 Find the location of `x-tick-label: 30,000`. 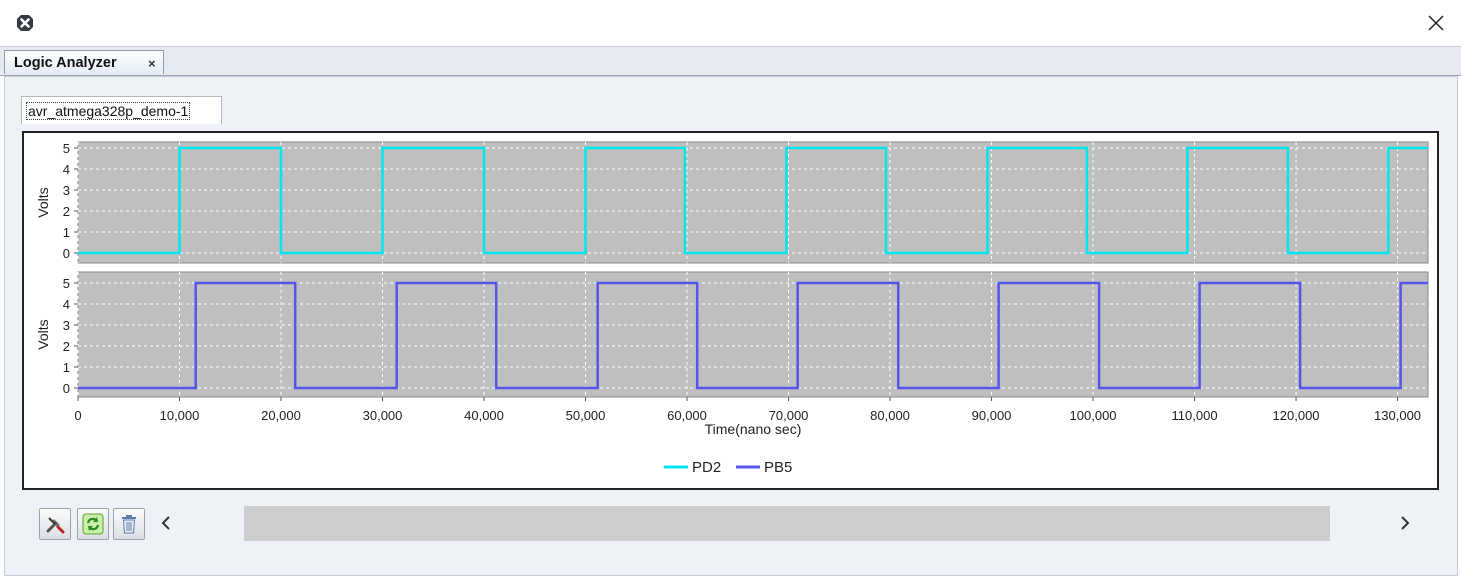

x-tick-label: 30,000 is located at coordinates (383, 415).